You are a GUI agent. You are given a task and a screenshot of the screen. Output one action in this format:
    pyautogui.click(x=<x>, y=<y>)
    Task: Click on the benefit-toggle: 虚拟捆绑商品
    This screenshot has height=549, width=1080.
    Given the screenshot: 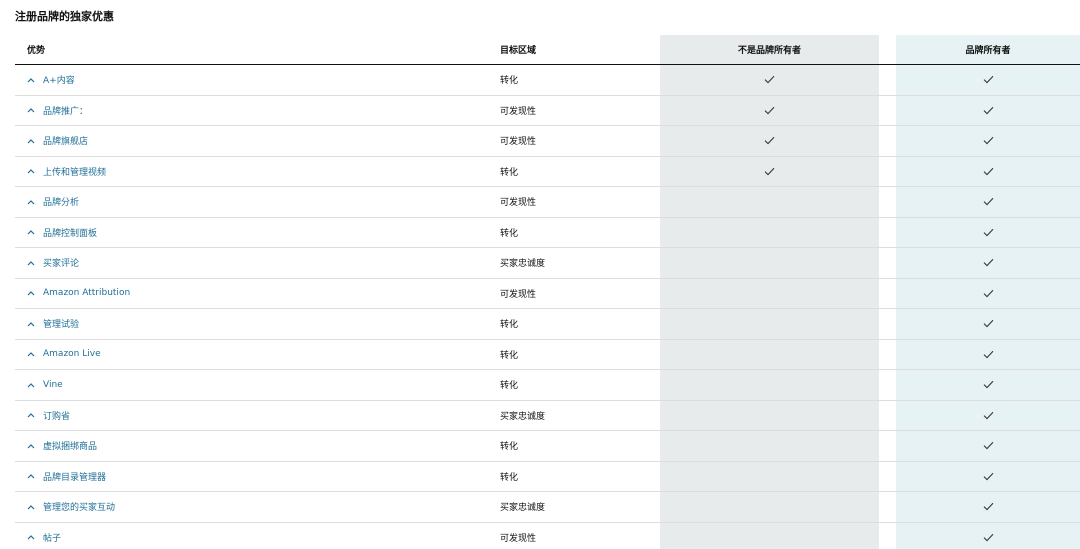 What is the action you would take?
    pyautogui.click(x=62, y=446)
    